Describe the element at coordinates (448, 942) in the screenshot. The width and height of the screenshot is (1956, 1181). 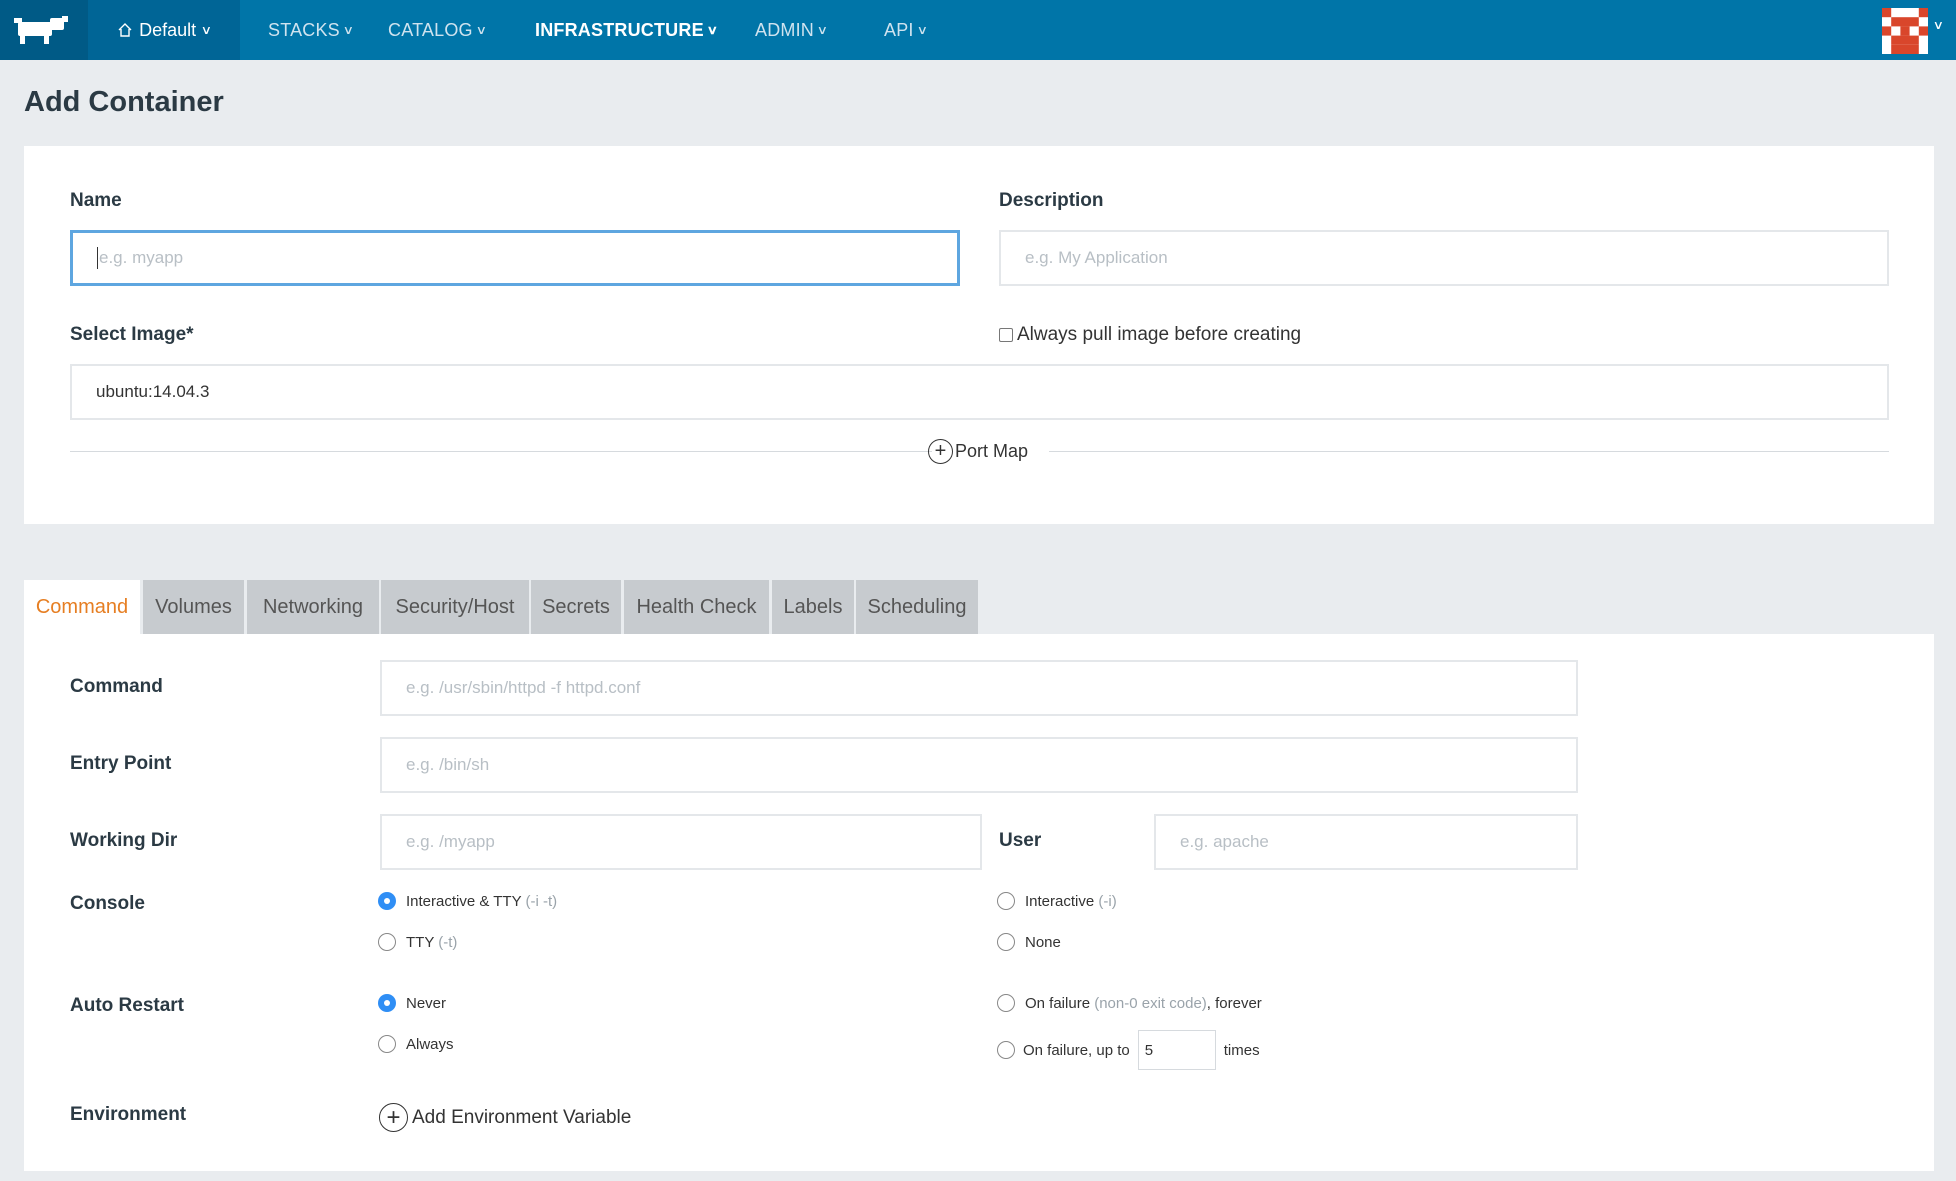
I see `option-hint: (-t)` at that location.